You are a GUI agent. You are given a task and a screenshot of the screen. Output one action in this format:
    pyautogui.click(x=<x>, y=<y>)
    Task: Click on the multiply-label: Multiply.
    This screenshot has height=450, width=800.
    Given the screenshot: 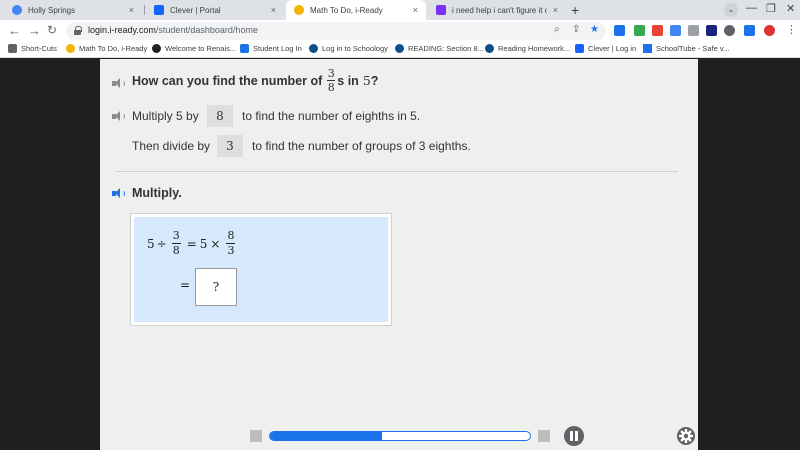 What is the action you would take?
    pyautogui.click(x=157, y=193)
    